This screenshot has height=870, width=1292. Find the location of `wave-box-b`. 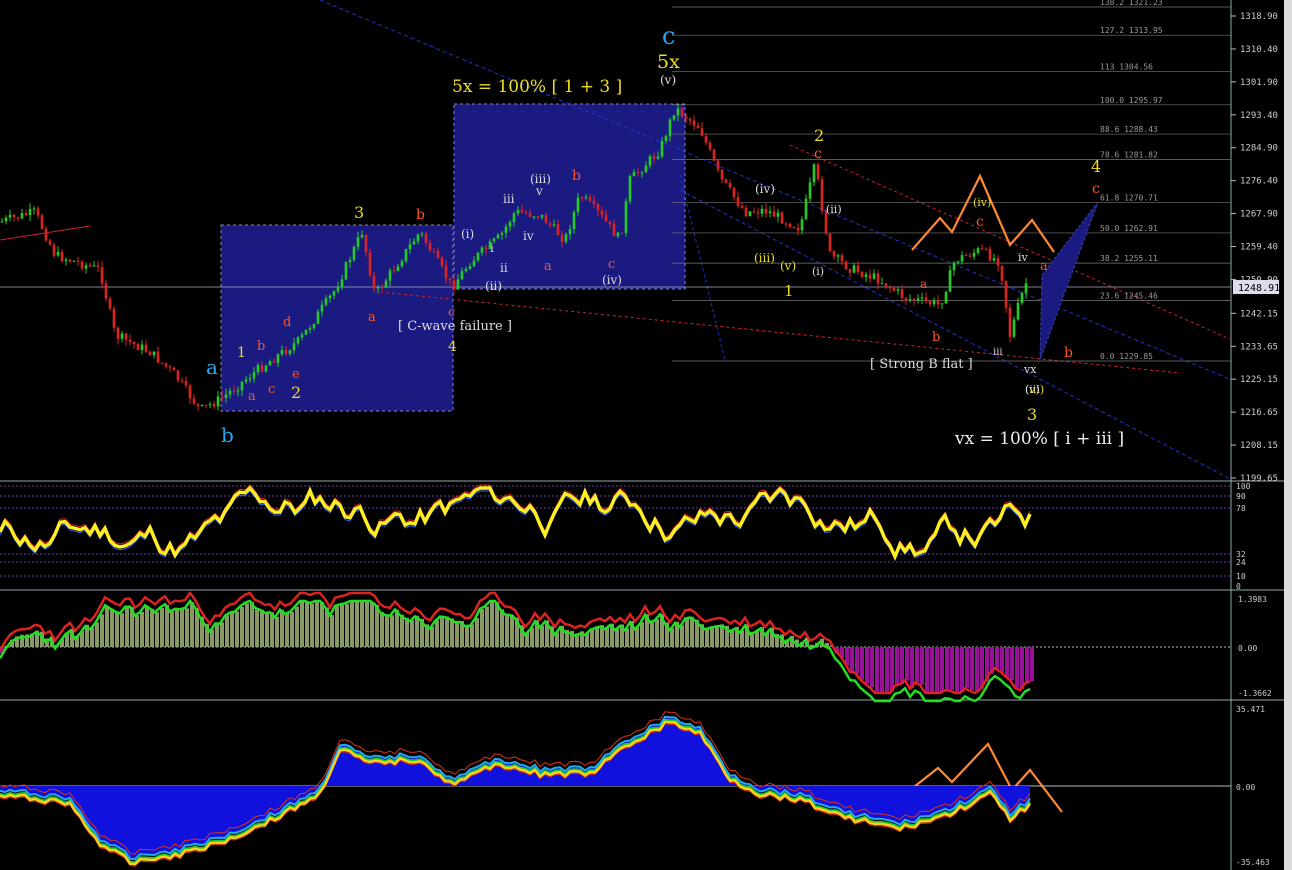

wave-box-b is located at coordinates (569, 196).